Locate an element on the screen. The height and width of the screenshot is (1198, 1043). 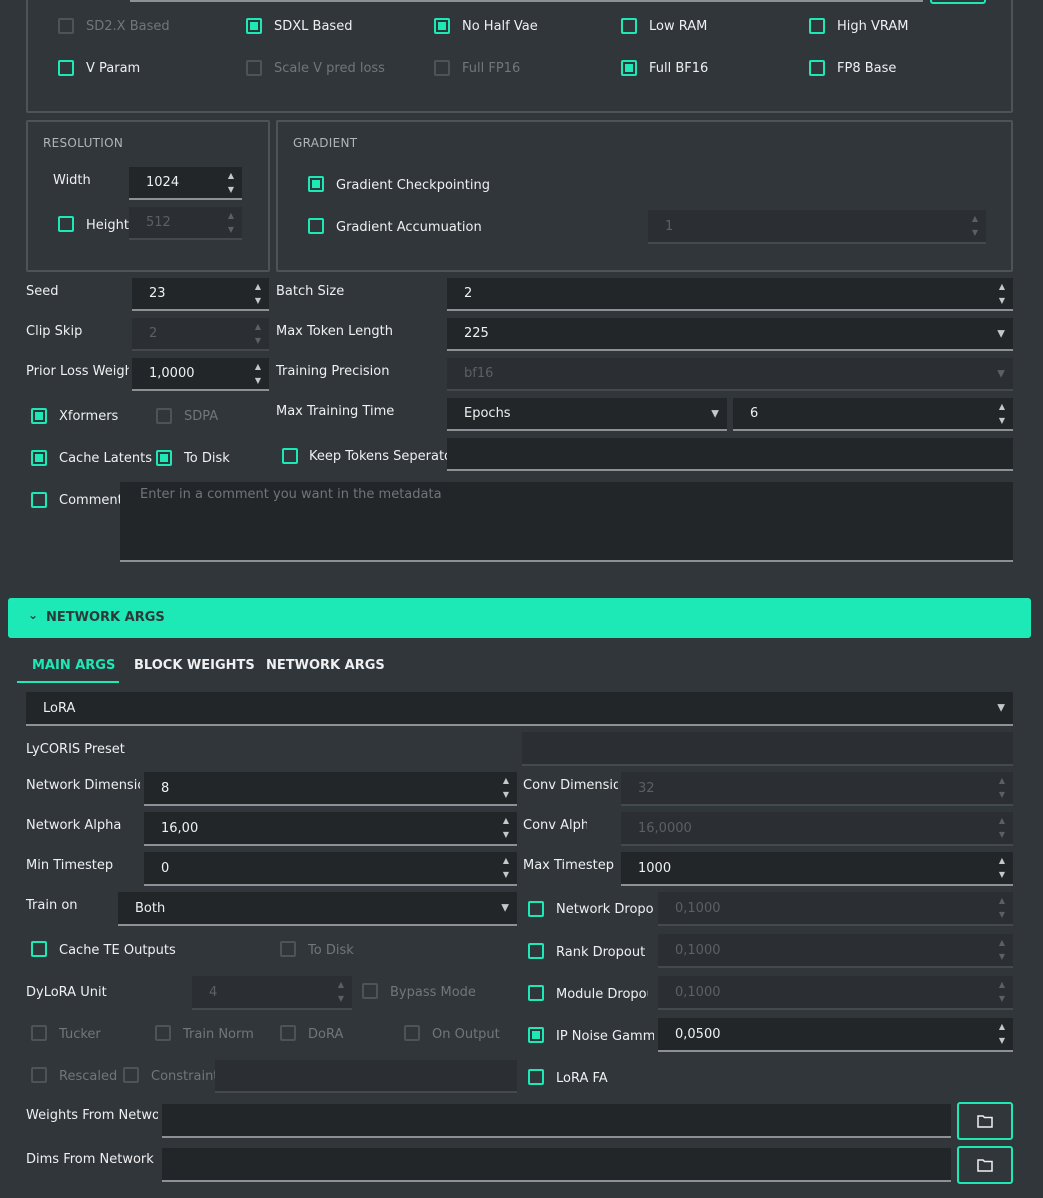
xformers-checkbox is located at coordinates (39, 416).